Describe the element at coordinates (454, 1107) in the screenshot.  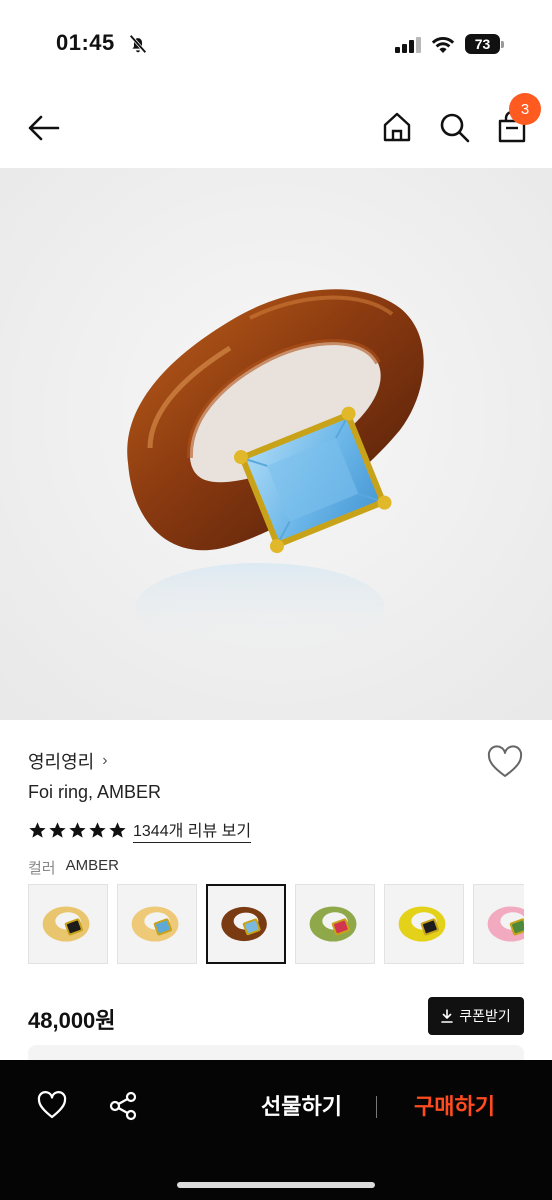
I see `buy-button: 구매하기` at that location.